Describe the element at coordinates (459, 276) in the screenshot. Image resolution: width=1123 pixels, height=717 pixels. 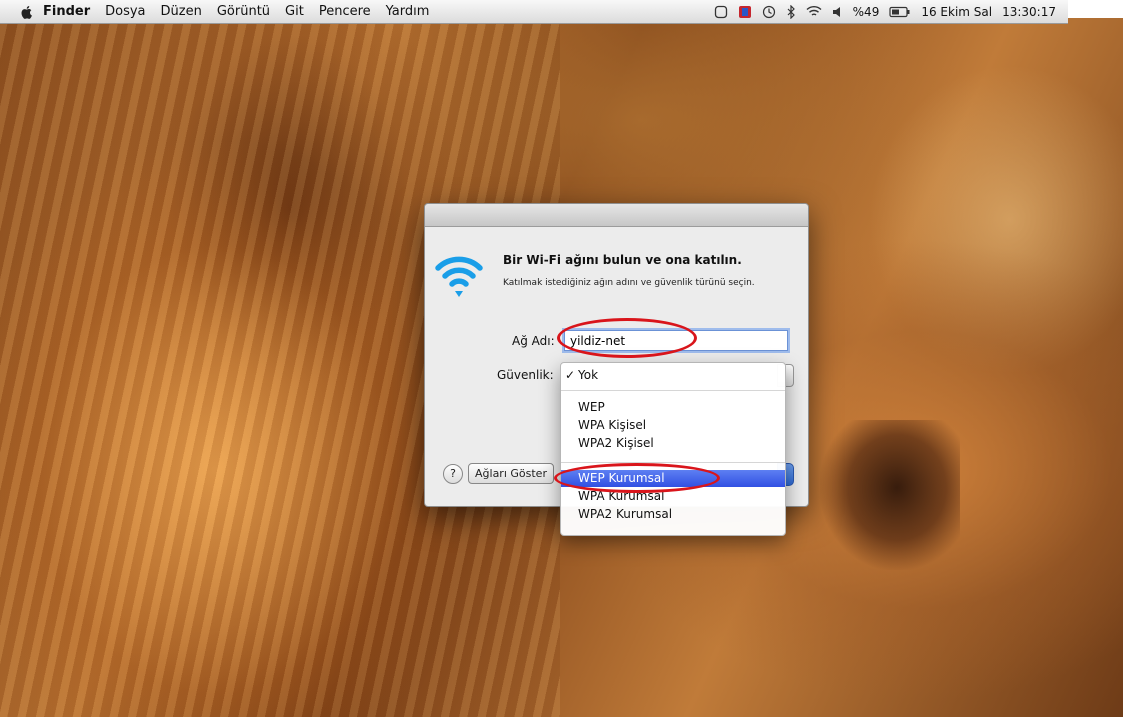
I see `wifi-large-icon` at that location.